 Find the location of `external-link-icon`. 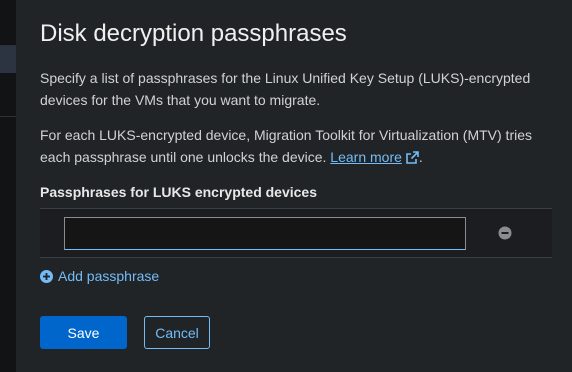

external-link-icon is located at coordinates (412, 157).